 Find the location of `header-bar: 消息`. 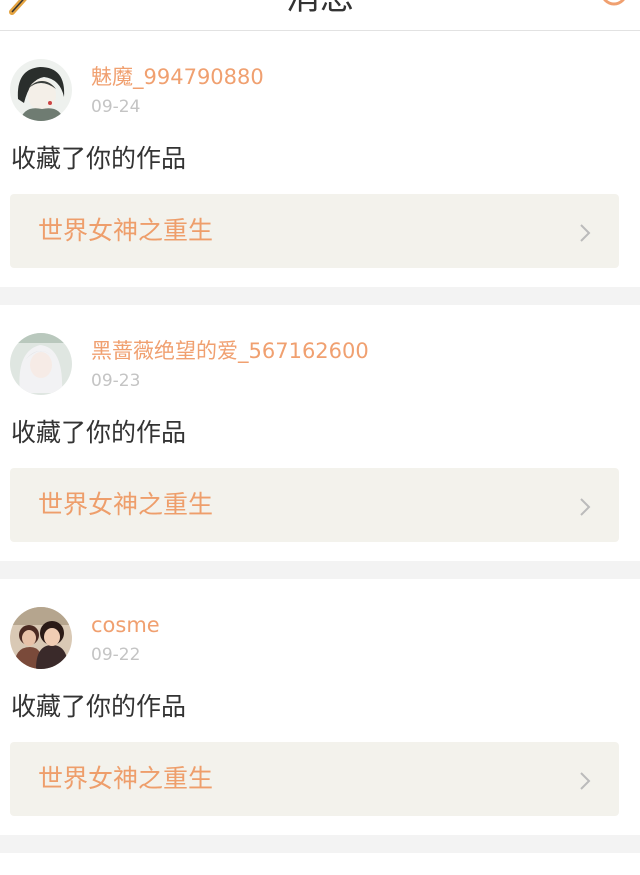

header-bar: 消息 is located at coordinates (320, 15).